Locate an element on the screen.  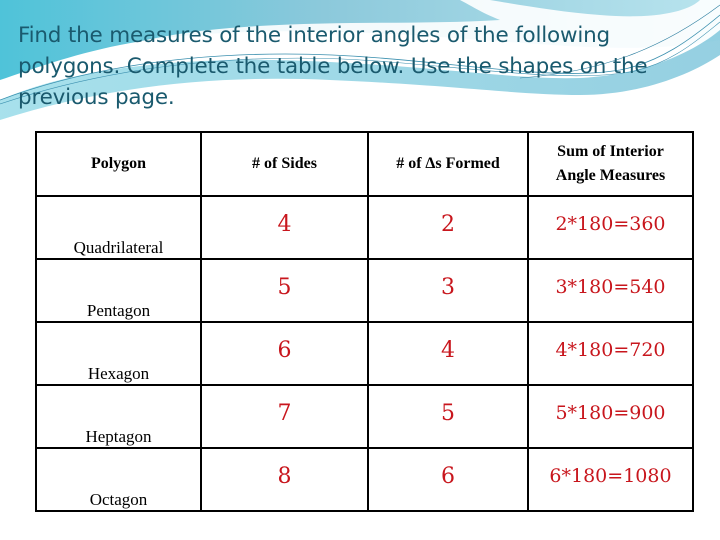
sides-cell: 5 is located at coordinates (284, 290).